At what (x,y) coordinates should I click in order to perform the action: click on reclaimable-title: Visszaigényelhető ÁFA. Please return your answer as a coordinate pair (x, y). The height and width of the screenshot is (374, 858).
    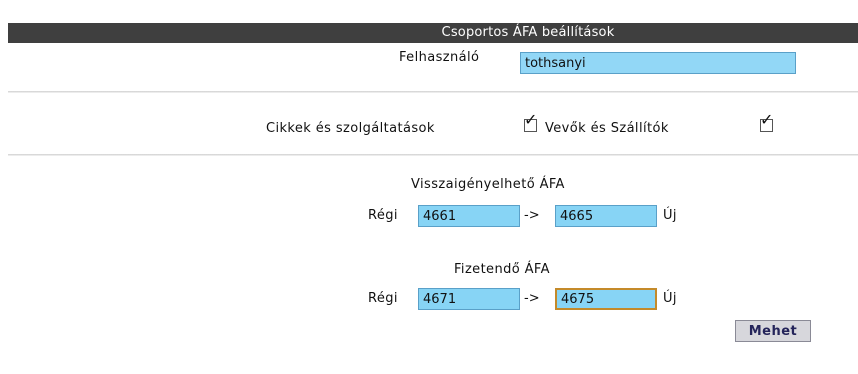
    Looking at the image, I should click on (488, 184).